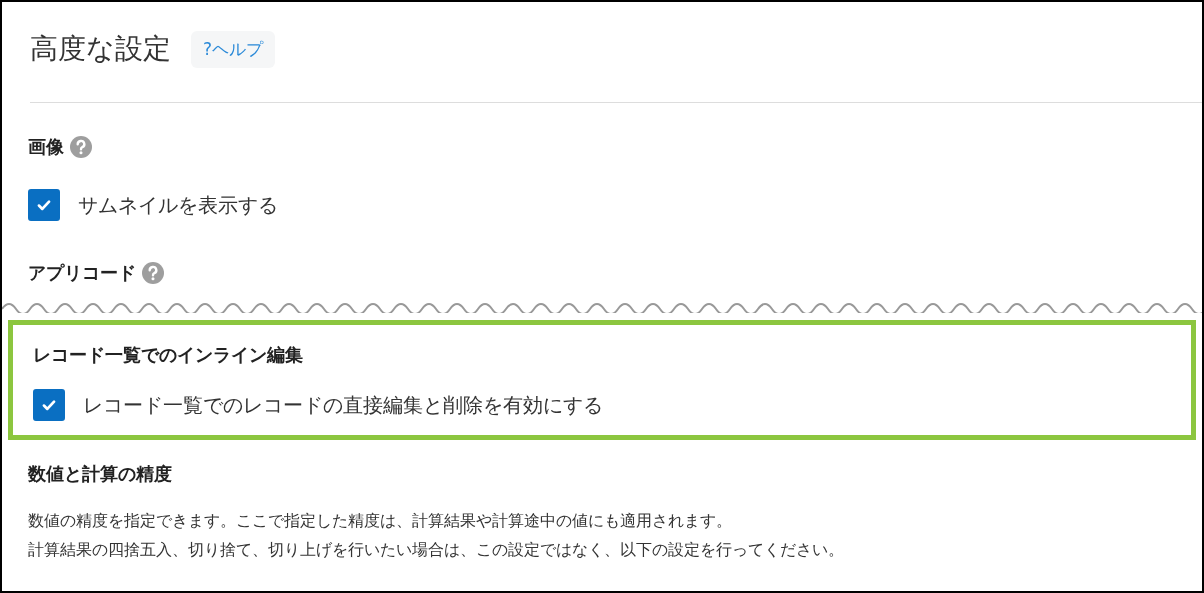 The width and height of the screenshot is (1204, 593). Describe the element at coordinates (46, 147) in the screenshot. I see `section-heading: 画像` at that location.